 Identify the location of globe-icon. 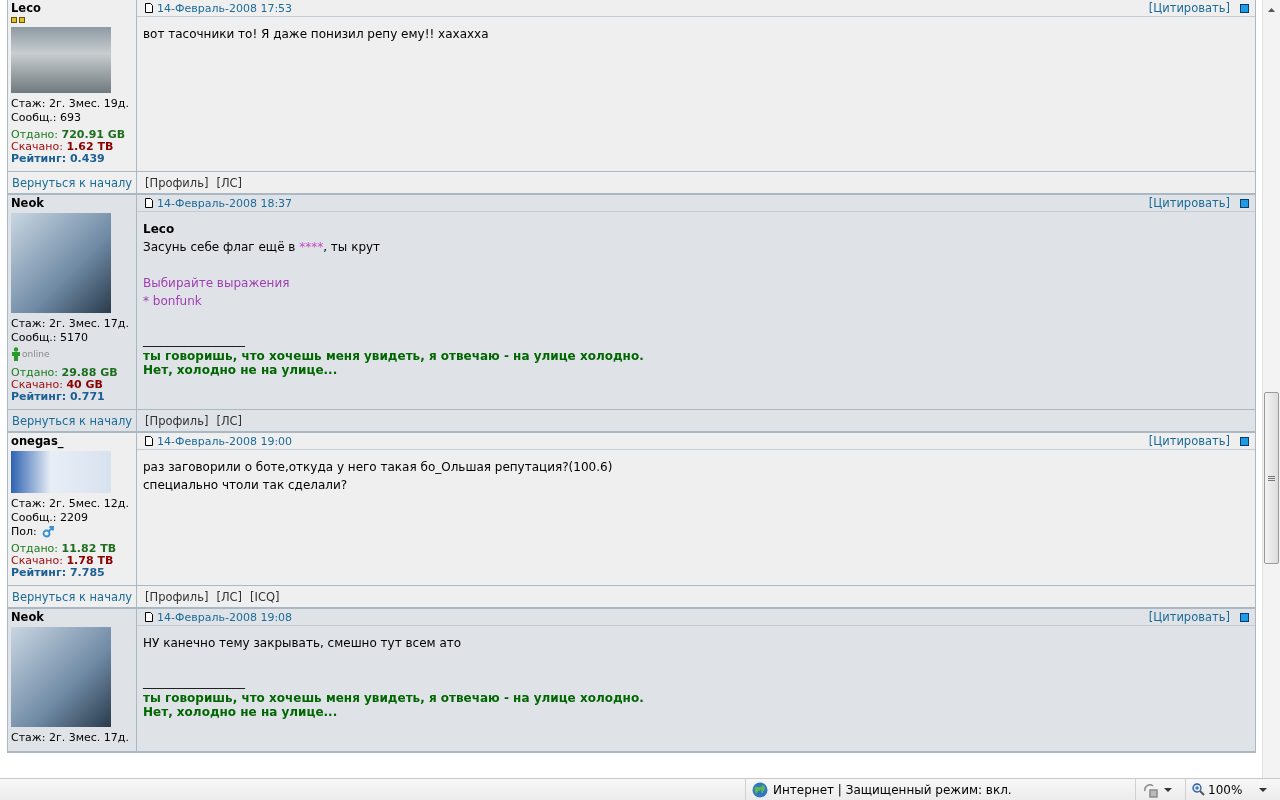
(760, 789).